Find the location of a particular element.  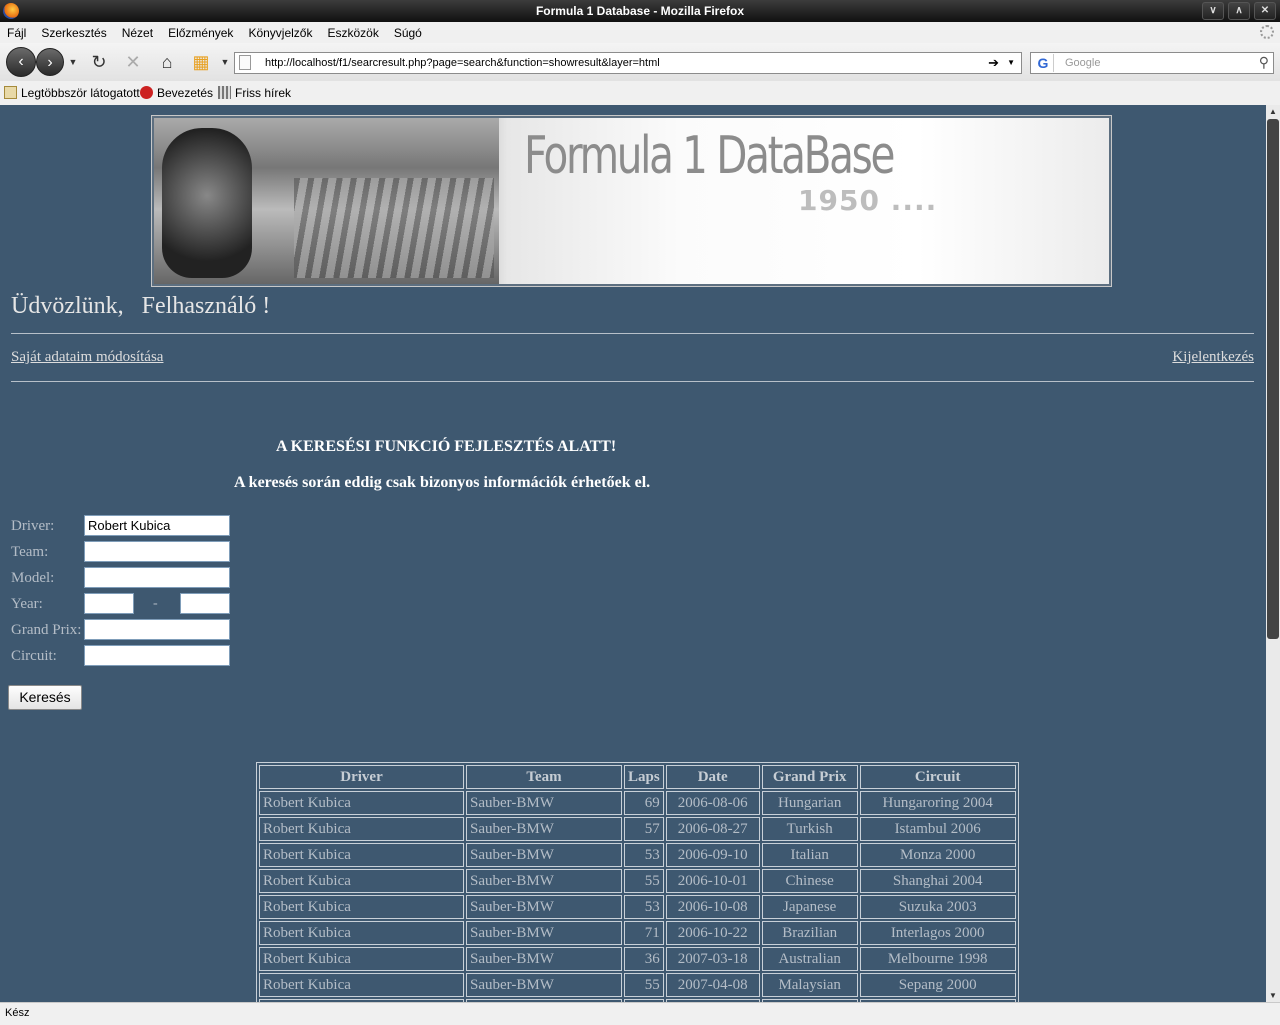

cell-grand-prix: Brazilian is located at coordinates (809, 933).